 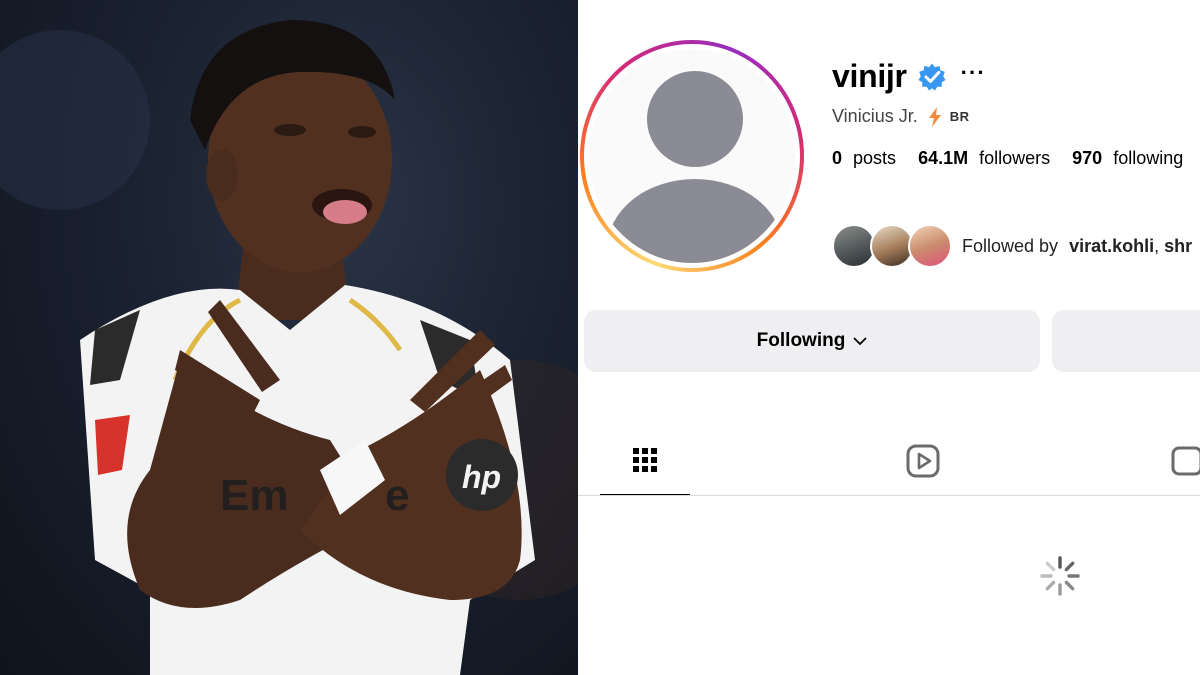 I want to click on message-button, so click(x=1126, y=341).